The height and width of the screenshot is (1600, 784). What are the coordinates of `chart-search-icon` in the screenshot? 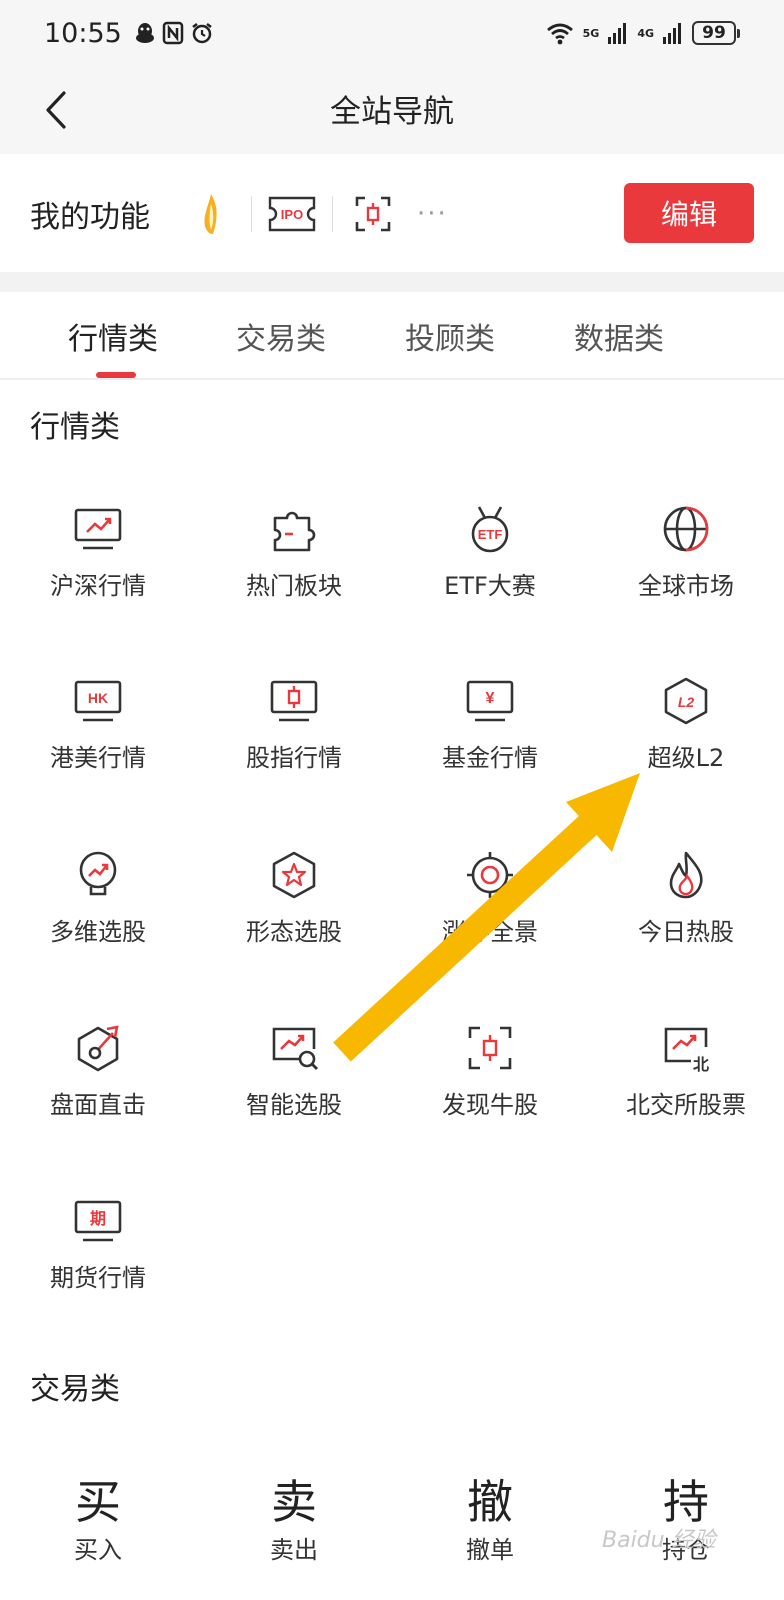 It's located at (295, 1048).